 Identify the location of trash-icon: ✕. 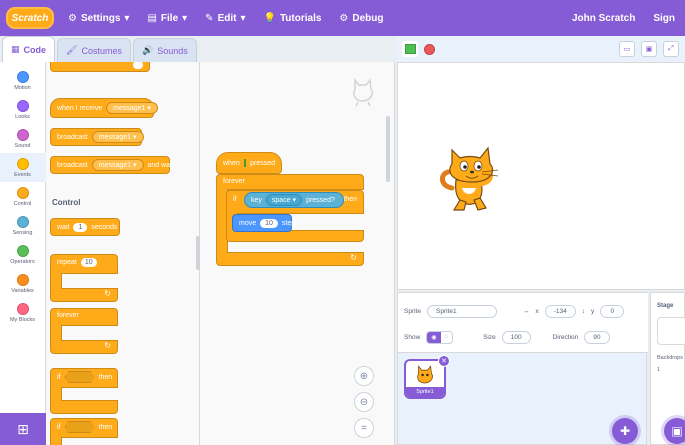
(444, 361).